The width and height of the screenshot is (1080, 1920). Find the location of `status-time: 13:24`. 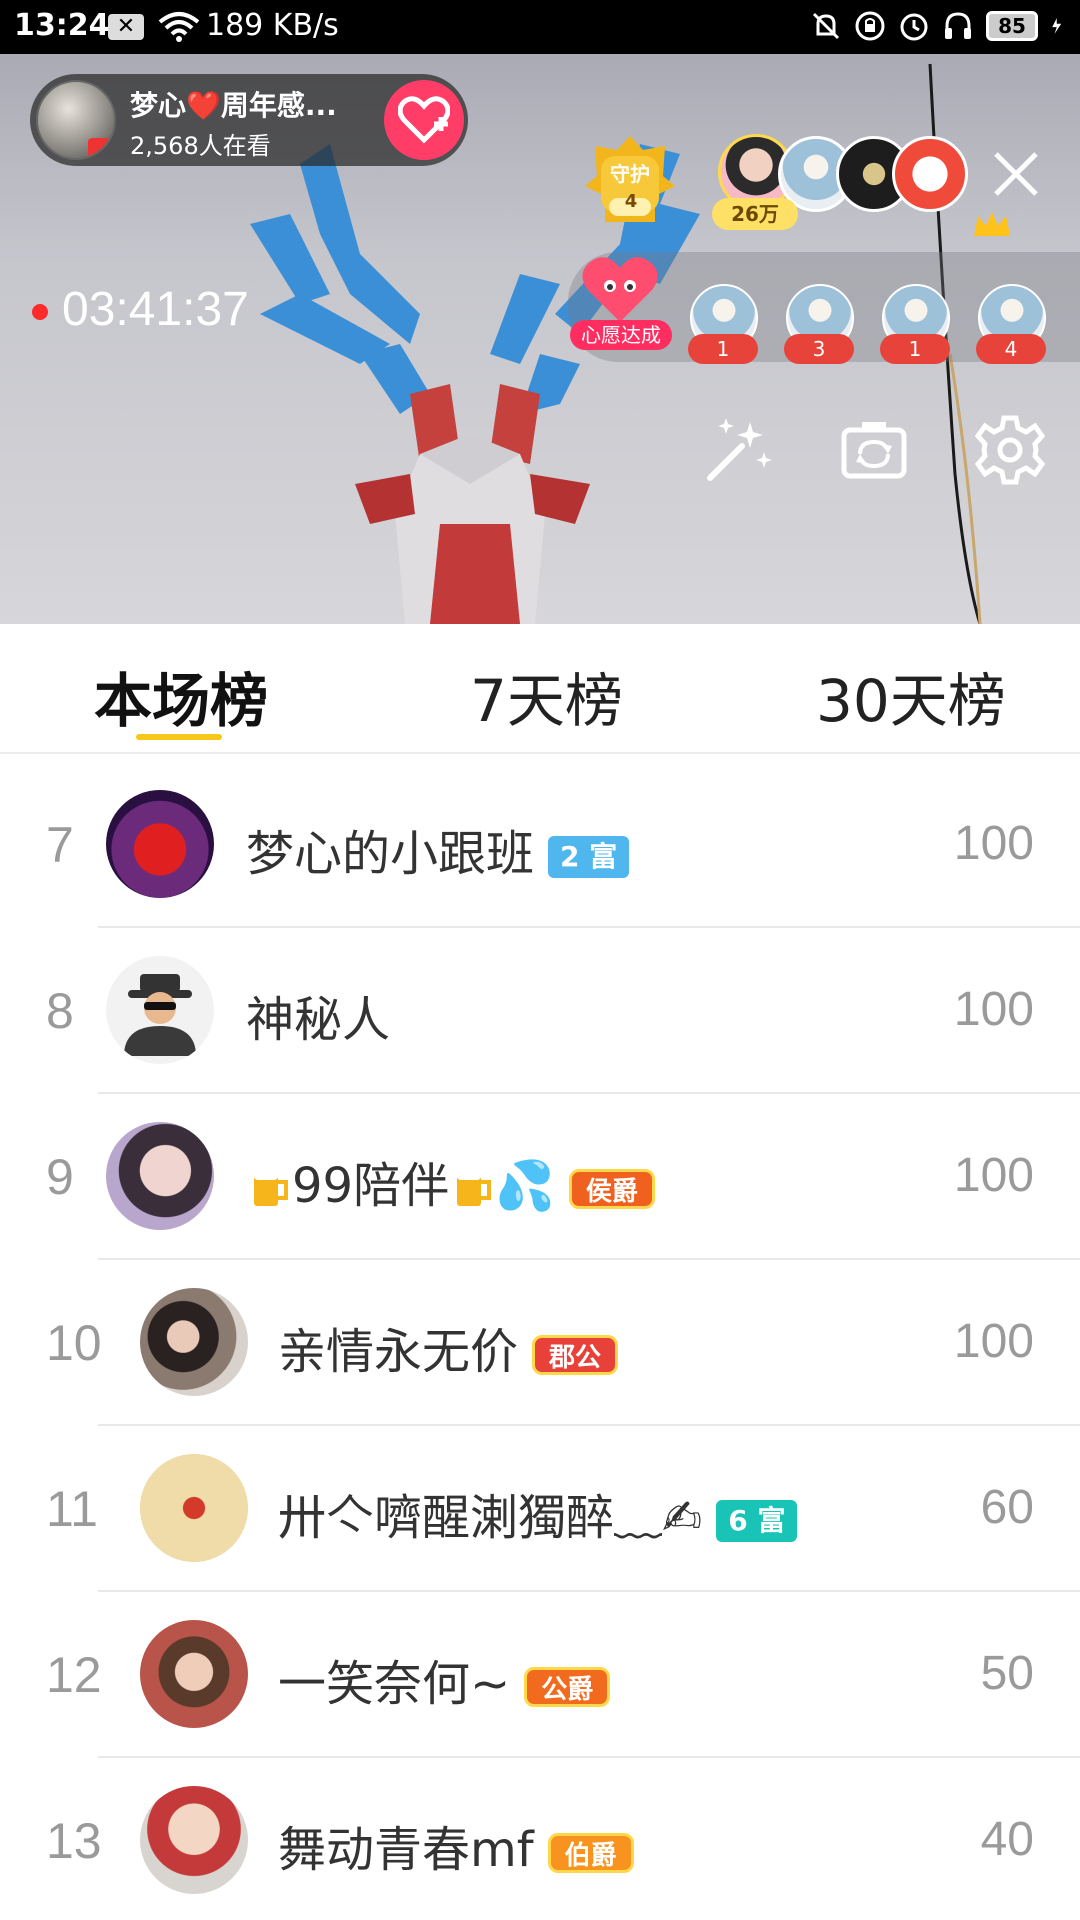

status-time: 13:24 is located at coordinates (62, 25).